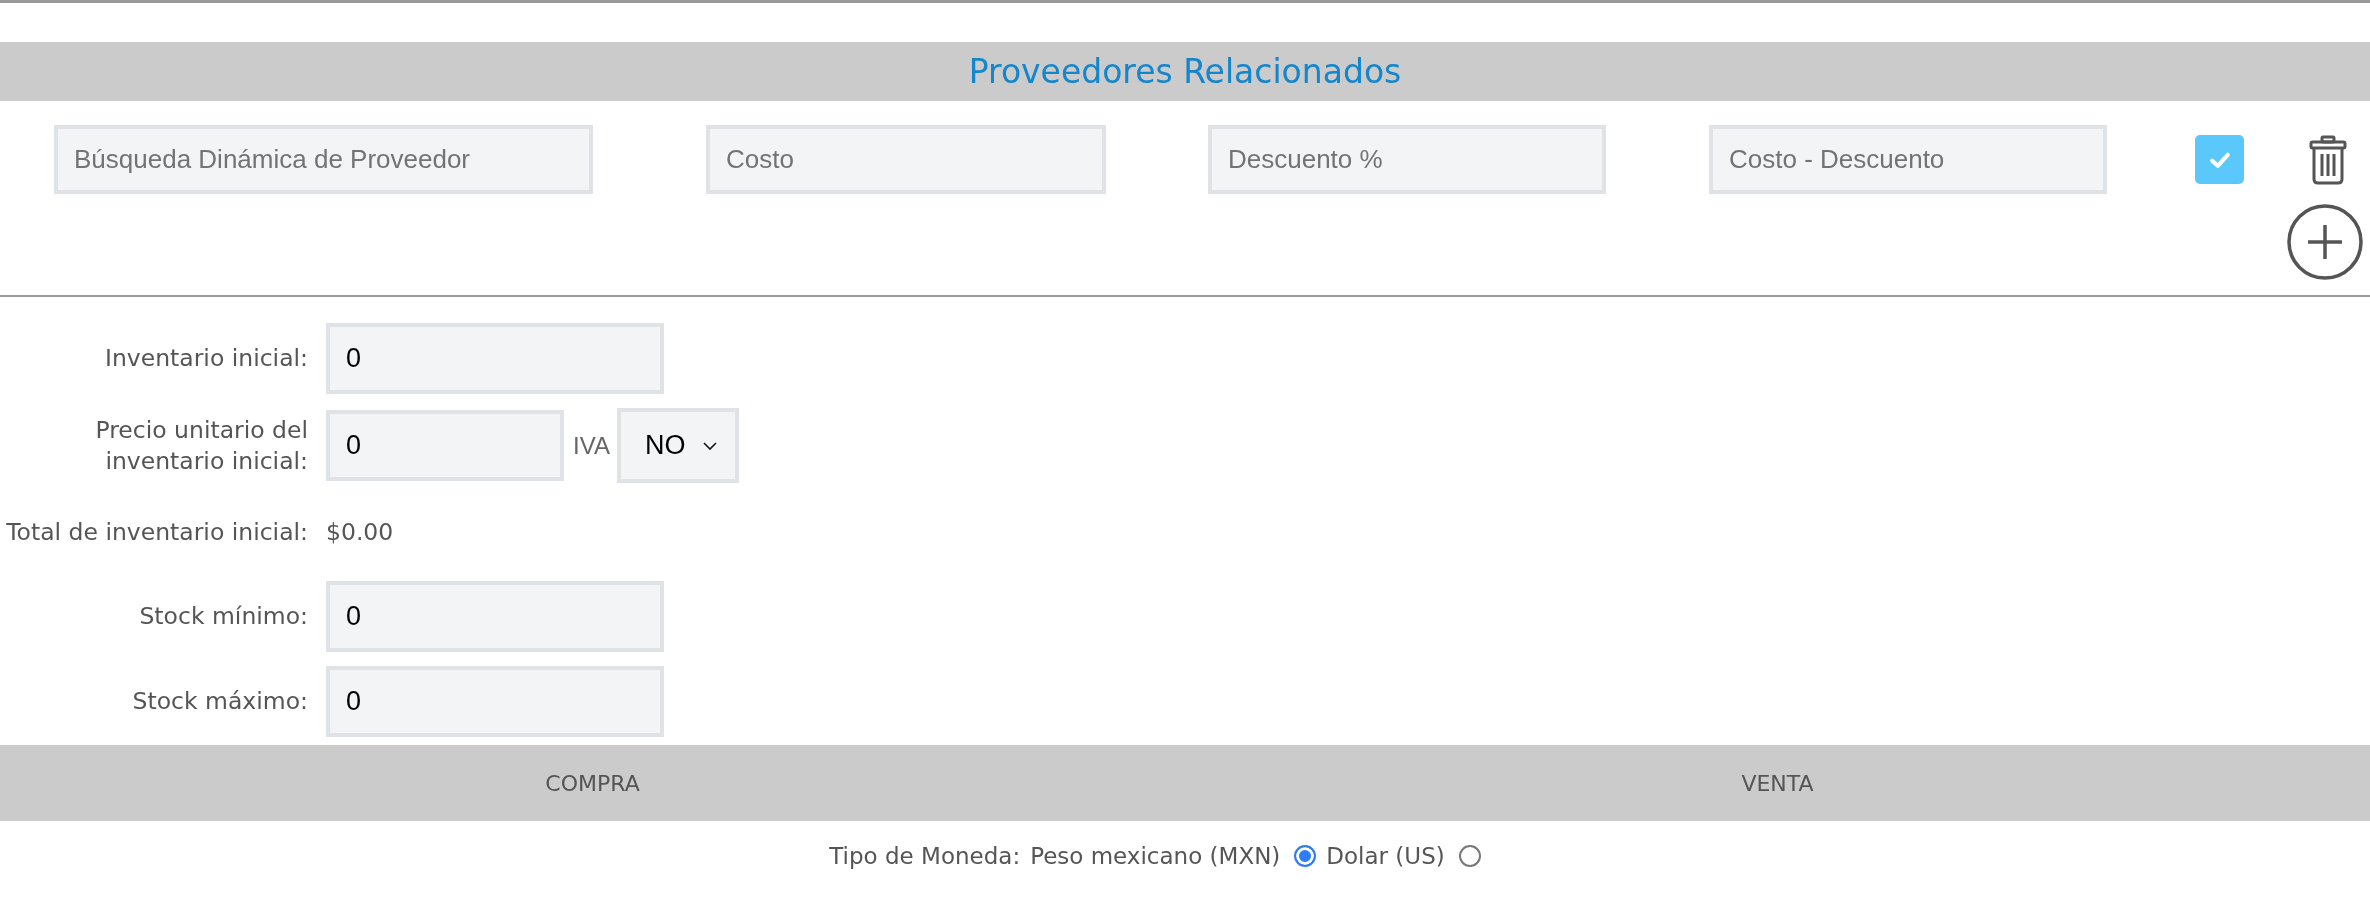  Describe the element at coordinates (1185, 71) in the screenshot. I see `section-title: Proveedores Relacionados` at that location.